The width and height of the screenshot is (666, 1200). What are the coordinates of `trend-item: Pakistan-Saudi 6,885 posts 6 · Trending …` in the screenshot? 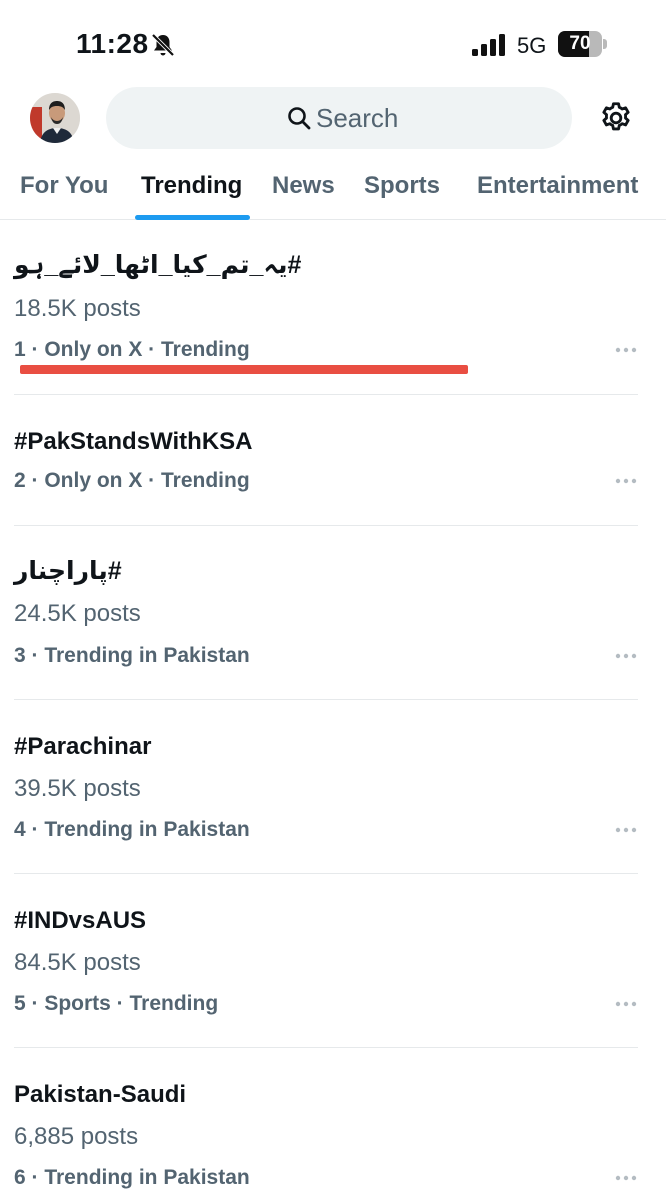 It's located at (326, 1124).